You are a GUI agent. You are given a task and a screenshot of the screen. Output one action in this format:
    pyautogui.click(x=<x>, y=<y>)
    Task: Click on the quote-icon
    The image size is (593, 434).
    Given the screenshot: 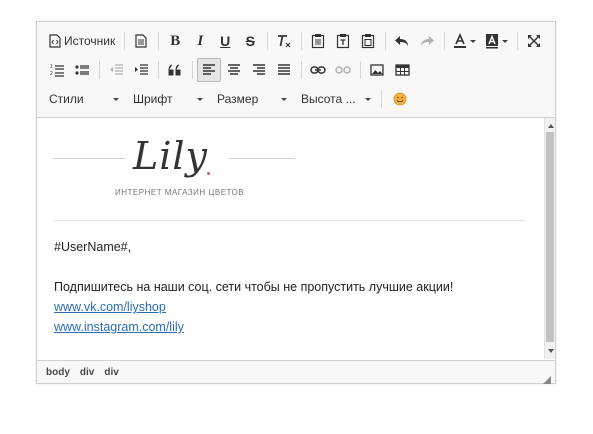 What is the action you would take?
    pyautogui.click(x=175, y=70)
    